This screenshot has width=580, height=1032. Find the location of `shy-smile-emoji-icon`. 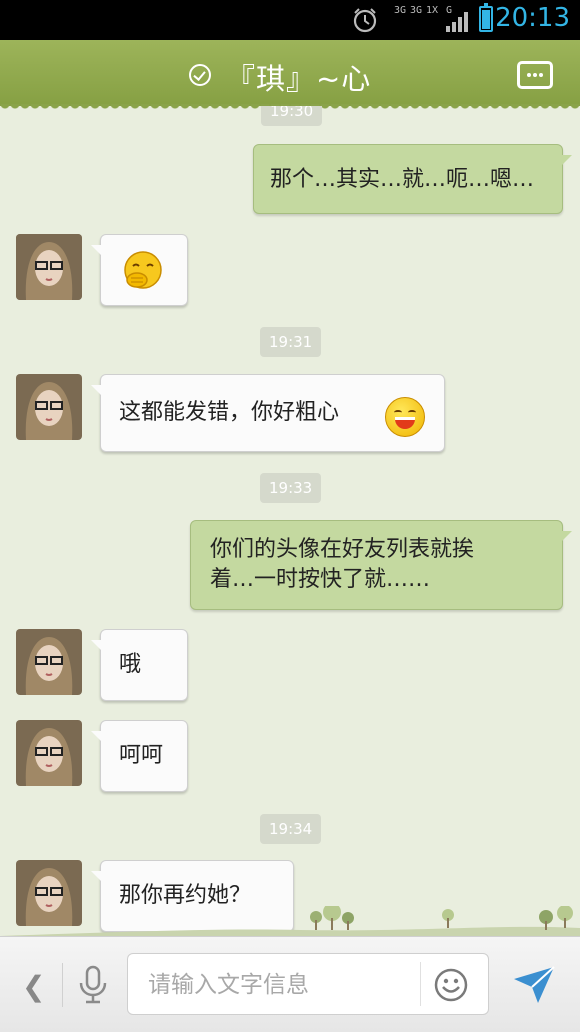

shy-smile-emoji-icon is located at coordinates (143, 270).